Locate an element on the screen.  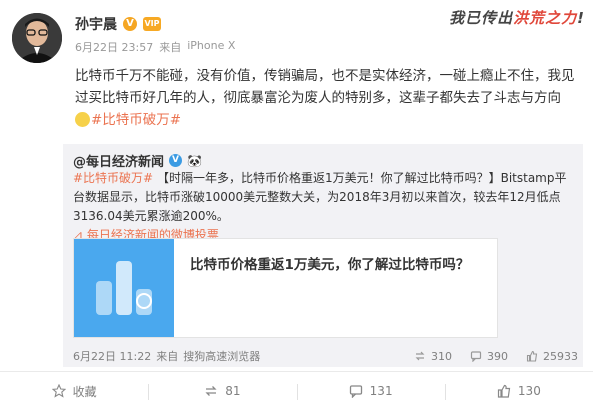
avatar is located at coordinates (37, 38).